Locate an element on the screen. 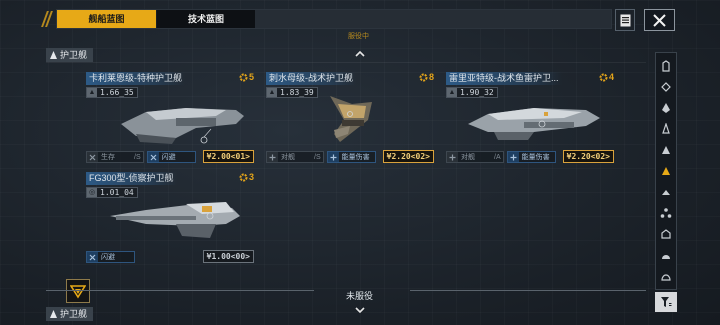 Image resolution: width=720 pixels, height=325 pixels. fighter-group-icon is located at coordinates (666, 213).